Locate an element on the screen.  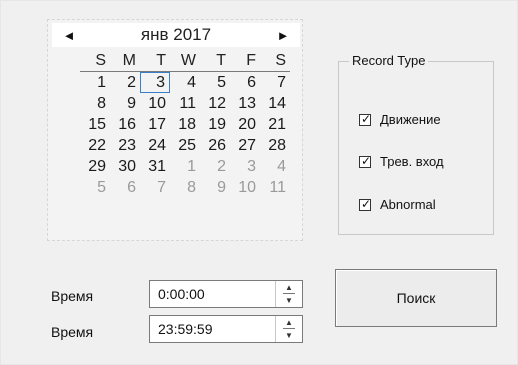
record-type-title: Record Type is located at coordinates (389, 61).